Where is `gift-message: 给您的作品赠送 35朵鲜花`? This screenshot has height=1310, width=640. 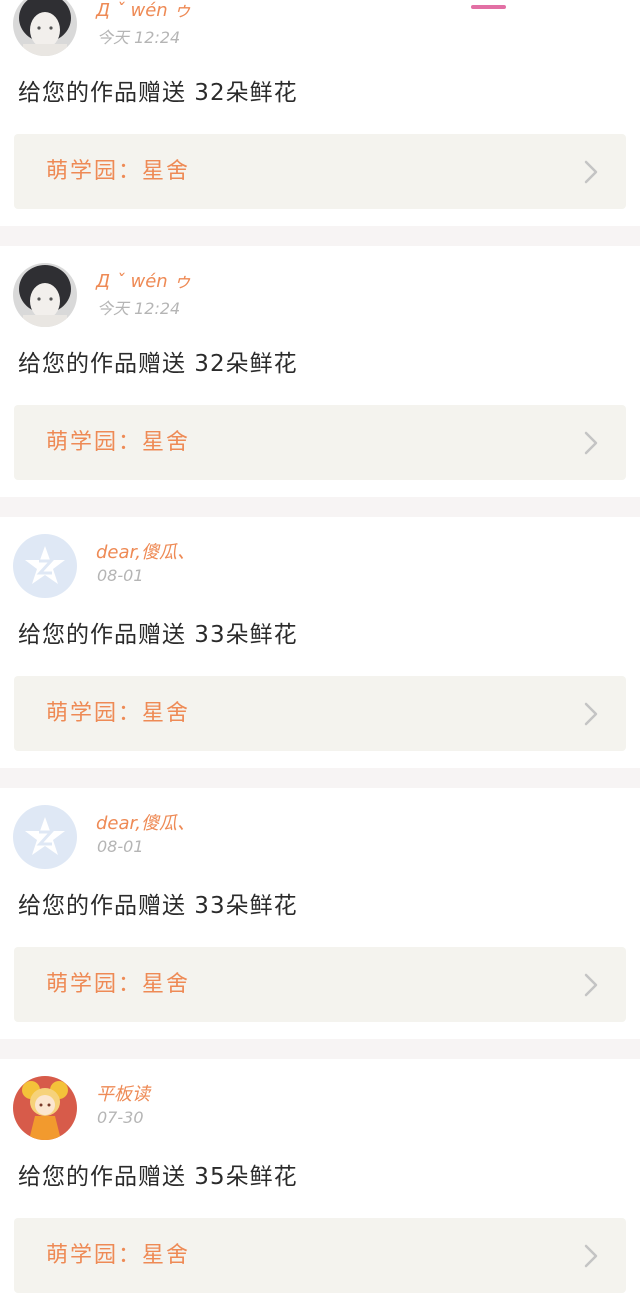
gift-message: 给您的作品赠送 35朵鲜花 is located at coordinates (158, 1177).